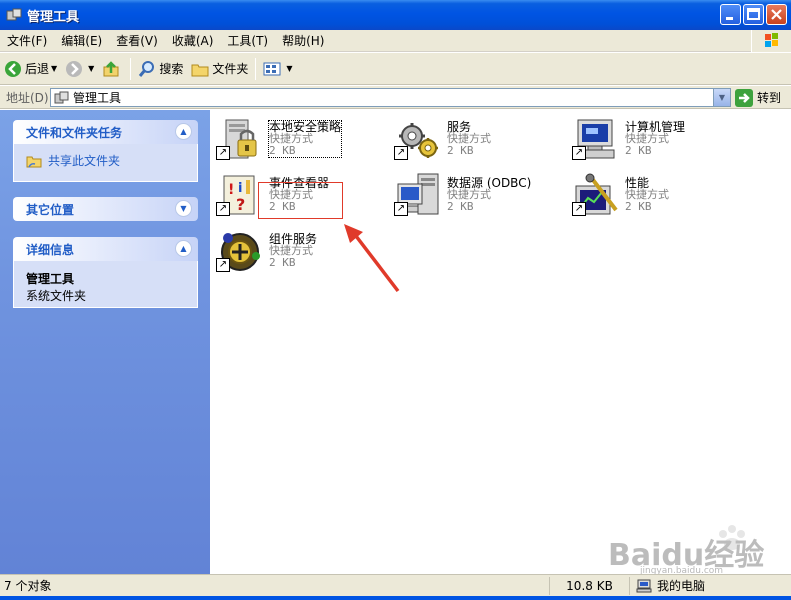  Describe the element at coordinates (171, 69) in the screenshot. I see `search-label: 搜索` at that location.